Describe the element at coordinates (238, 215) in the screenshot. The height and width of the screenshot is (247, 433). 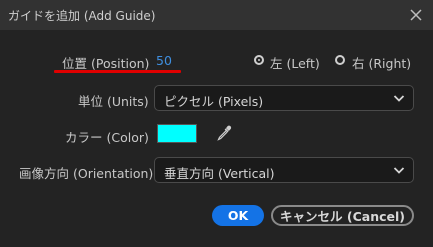
I see `ok-button: OK` at that location.